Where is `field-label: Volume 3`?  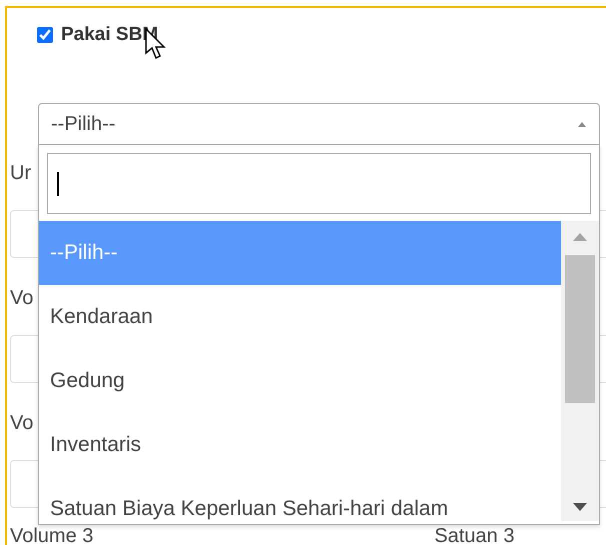 field-label: Volume 3 is located at coordinates (52, 535).